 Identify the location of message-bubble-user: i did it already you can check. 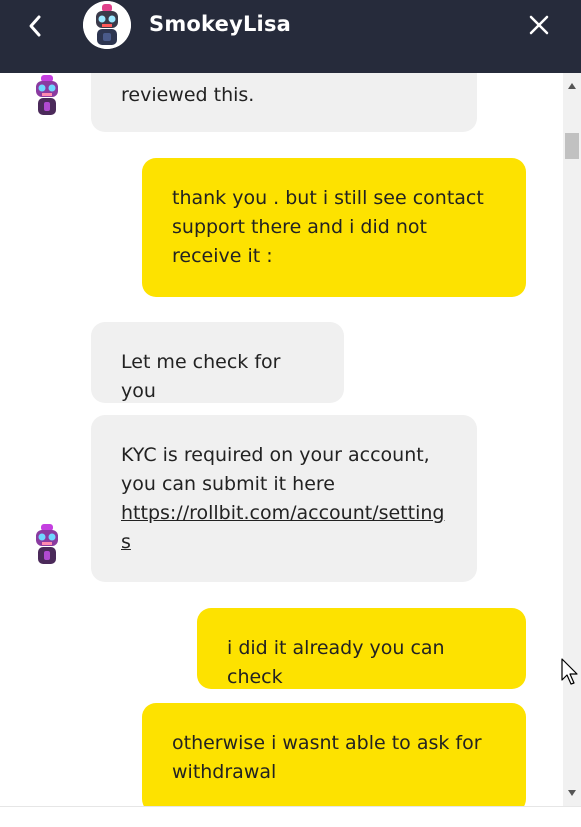
(361, 648).